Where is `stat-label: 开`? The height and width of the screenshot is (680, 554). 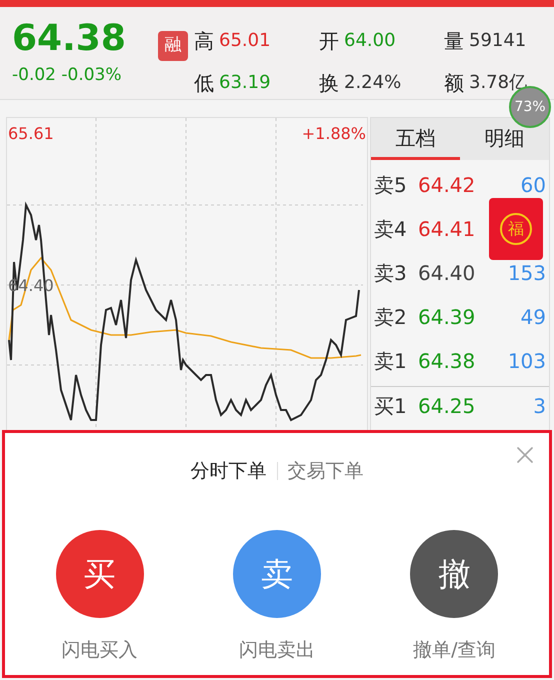
stat-label: 开 is located at coordinates (329, 42).